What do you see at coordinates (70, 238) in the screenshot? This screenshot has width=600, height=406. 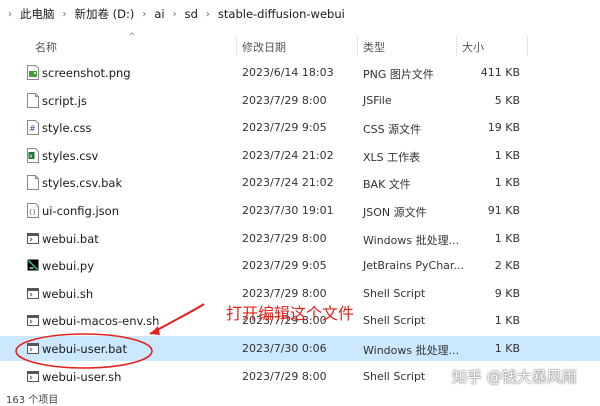 I see `file-name: webui.bat` at bounding box center [70, 238].